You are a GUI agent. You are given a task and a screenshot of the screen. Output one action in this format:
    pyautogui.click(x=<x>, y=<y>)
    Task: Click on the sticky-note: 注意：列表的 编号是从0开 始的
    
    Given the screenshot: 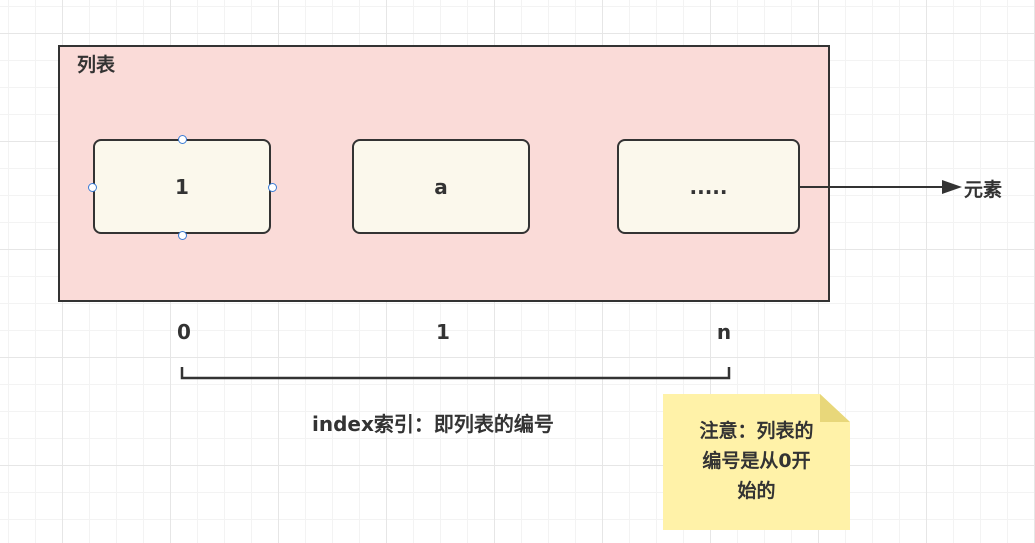 What is the action you would take?
    pyautogui.click(x=756, y=462)
    